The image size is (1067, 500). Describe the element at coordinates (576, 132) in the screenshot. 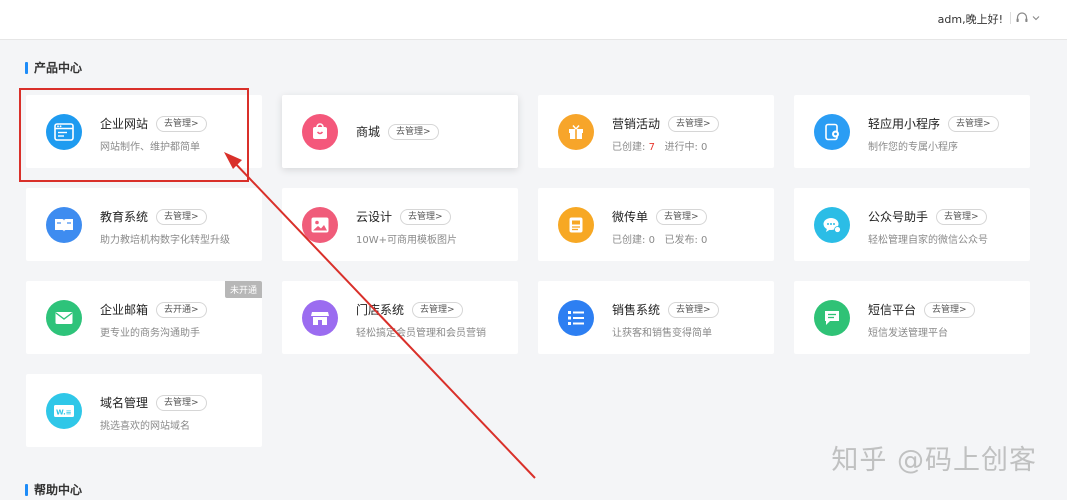

I see `gift-icon` at that location.